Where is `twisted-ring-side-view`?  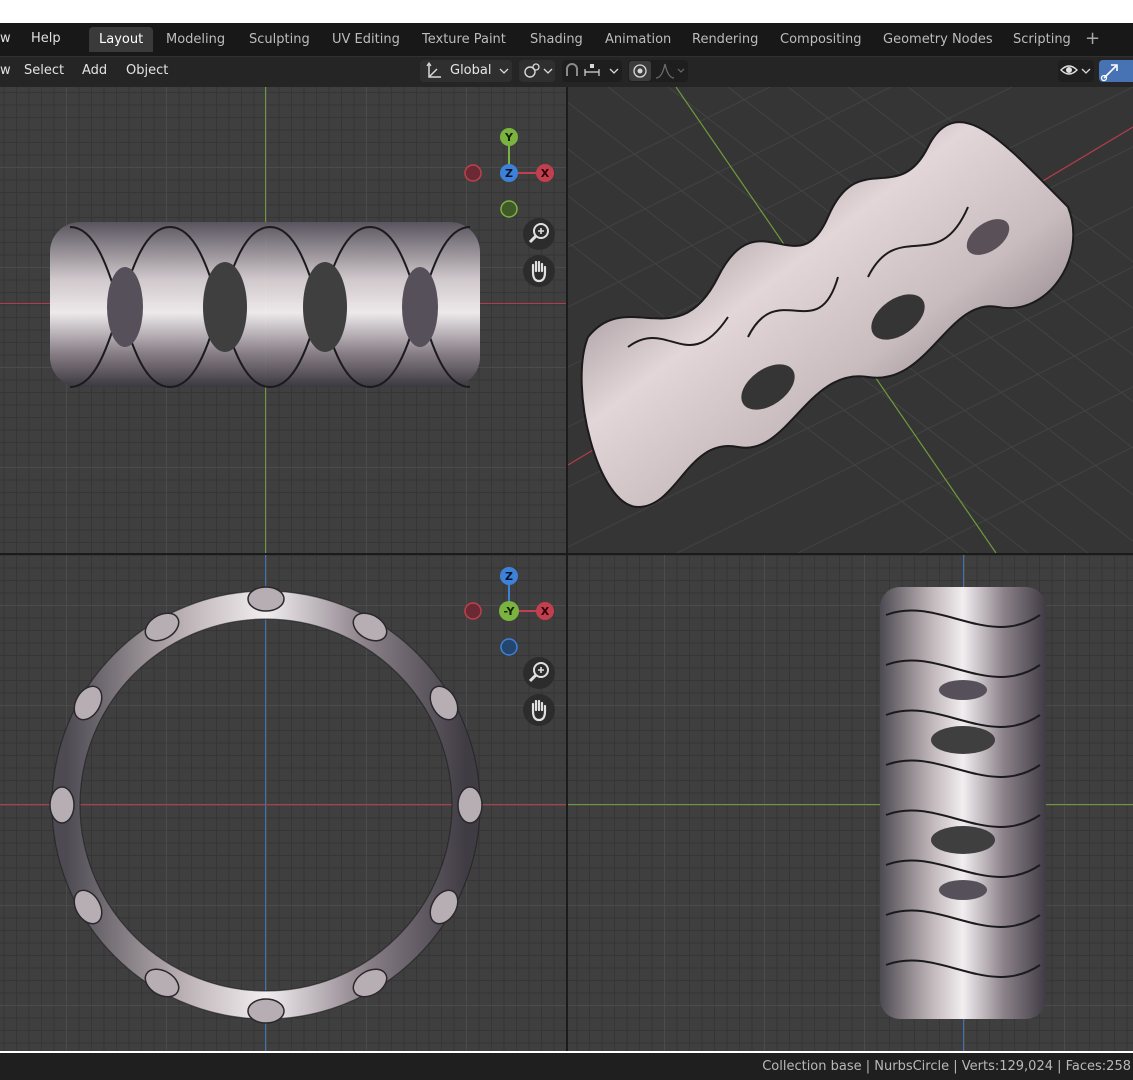 twisted-ring-side-view is located at coordinates (963, 803).